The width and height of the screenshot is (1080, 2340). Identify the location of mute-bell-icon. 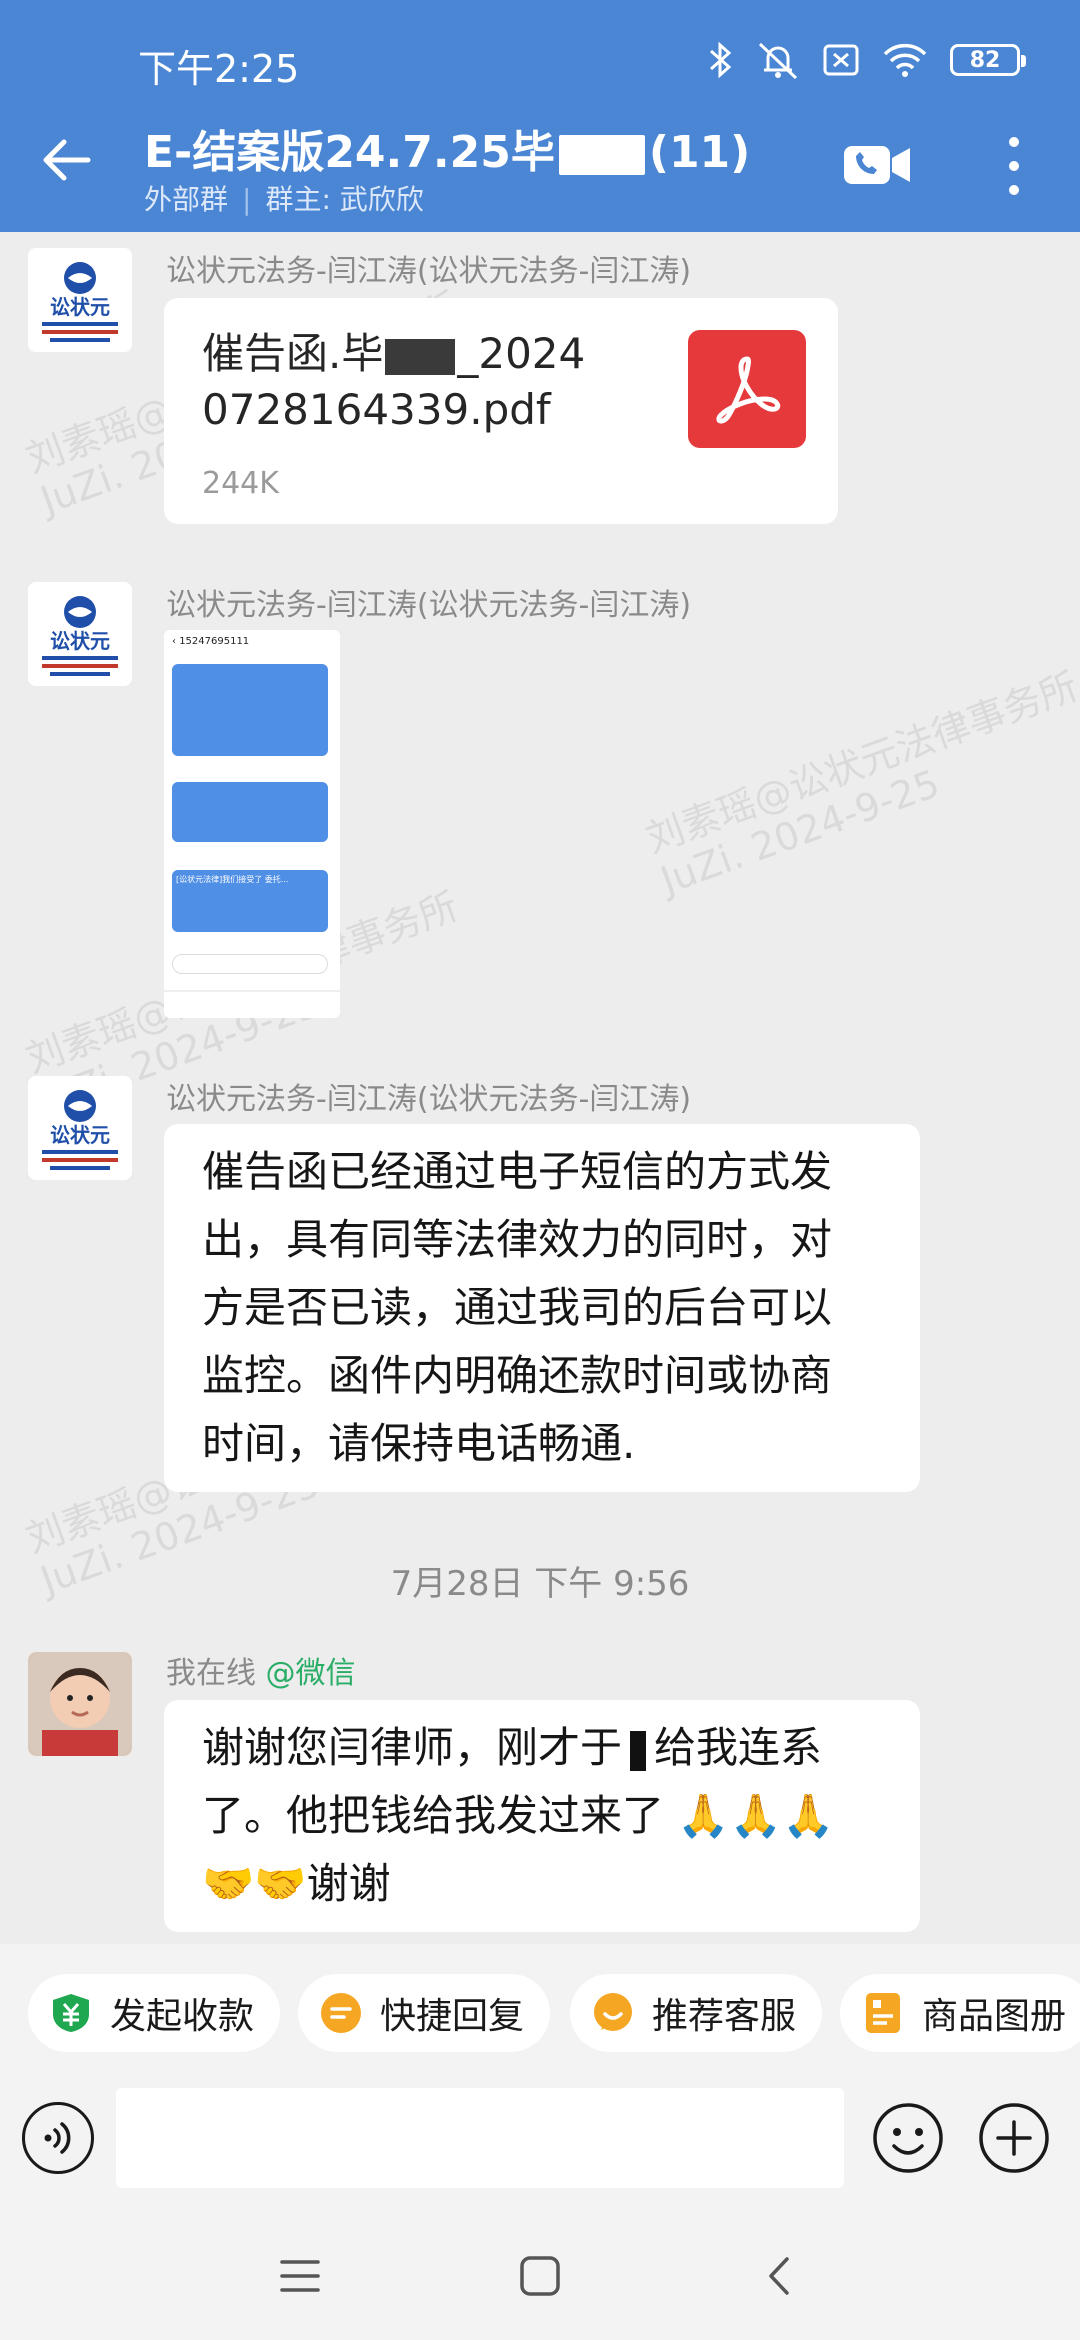
(778, 61).